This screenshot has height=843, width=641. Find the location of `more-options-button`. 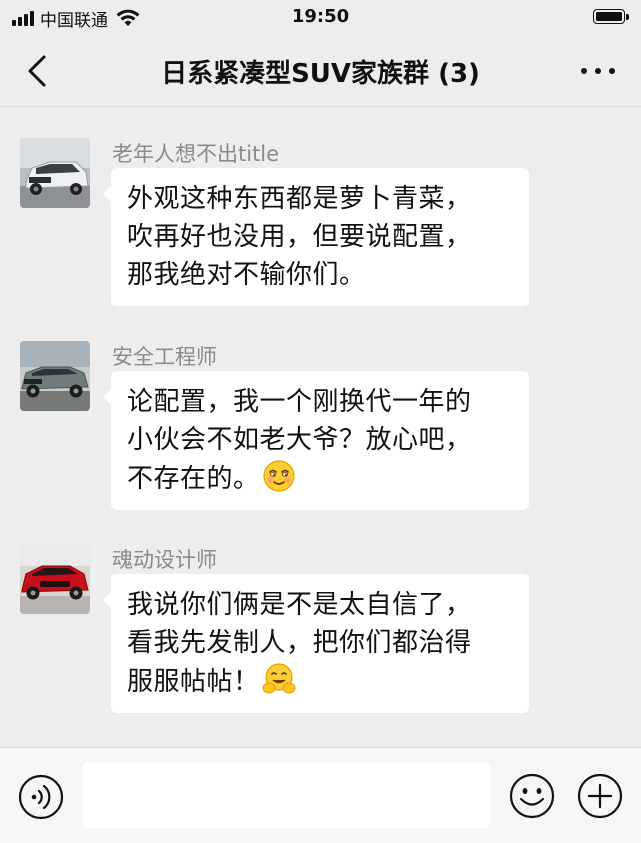

more-options-button is located at coordinates (598, 71).